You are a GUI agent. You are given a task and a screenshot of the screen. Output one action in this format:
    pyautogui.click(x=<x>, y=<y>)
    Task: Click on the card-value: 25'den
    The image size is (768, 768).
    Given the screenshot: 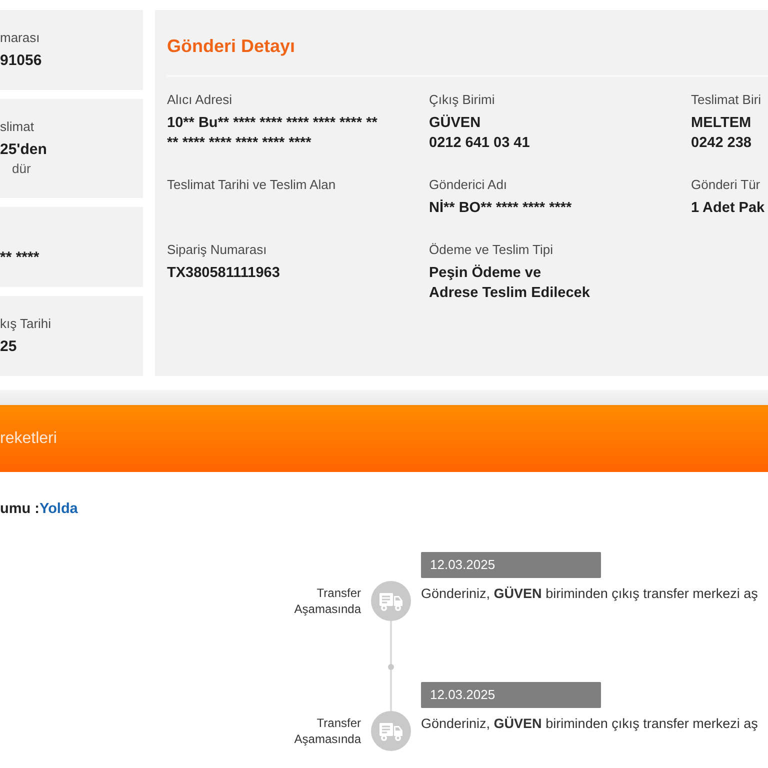 What is the action you would take?
    pyautogui.click(x=24, y=150)
    